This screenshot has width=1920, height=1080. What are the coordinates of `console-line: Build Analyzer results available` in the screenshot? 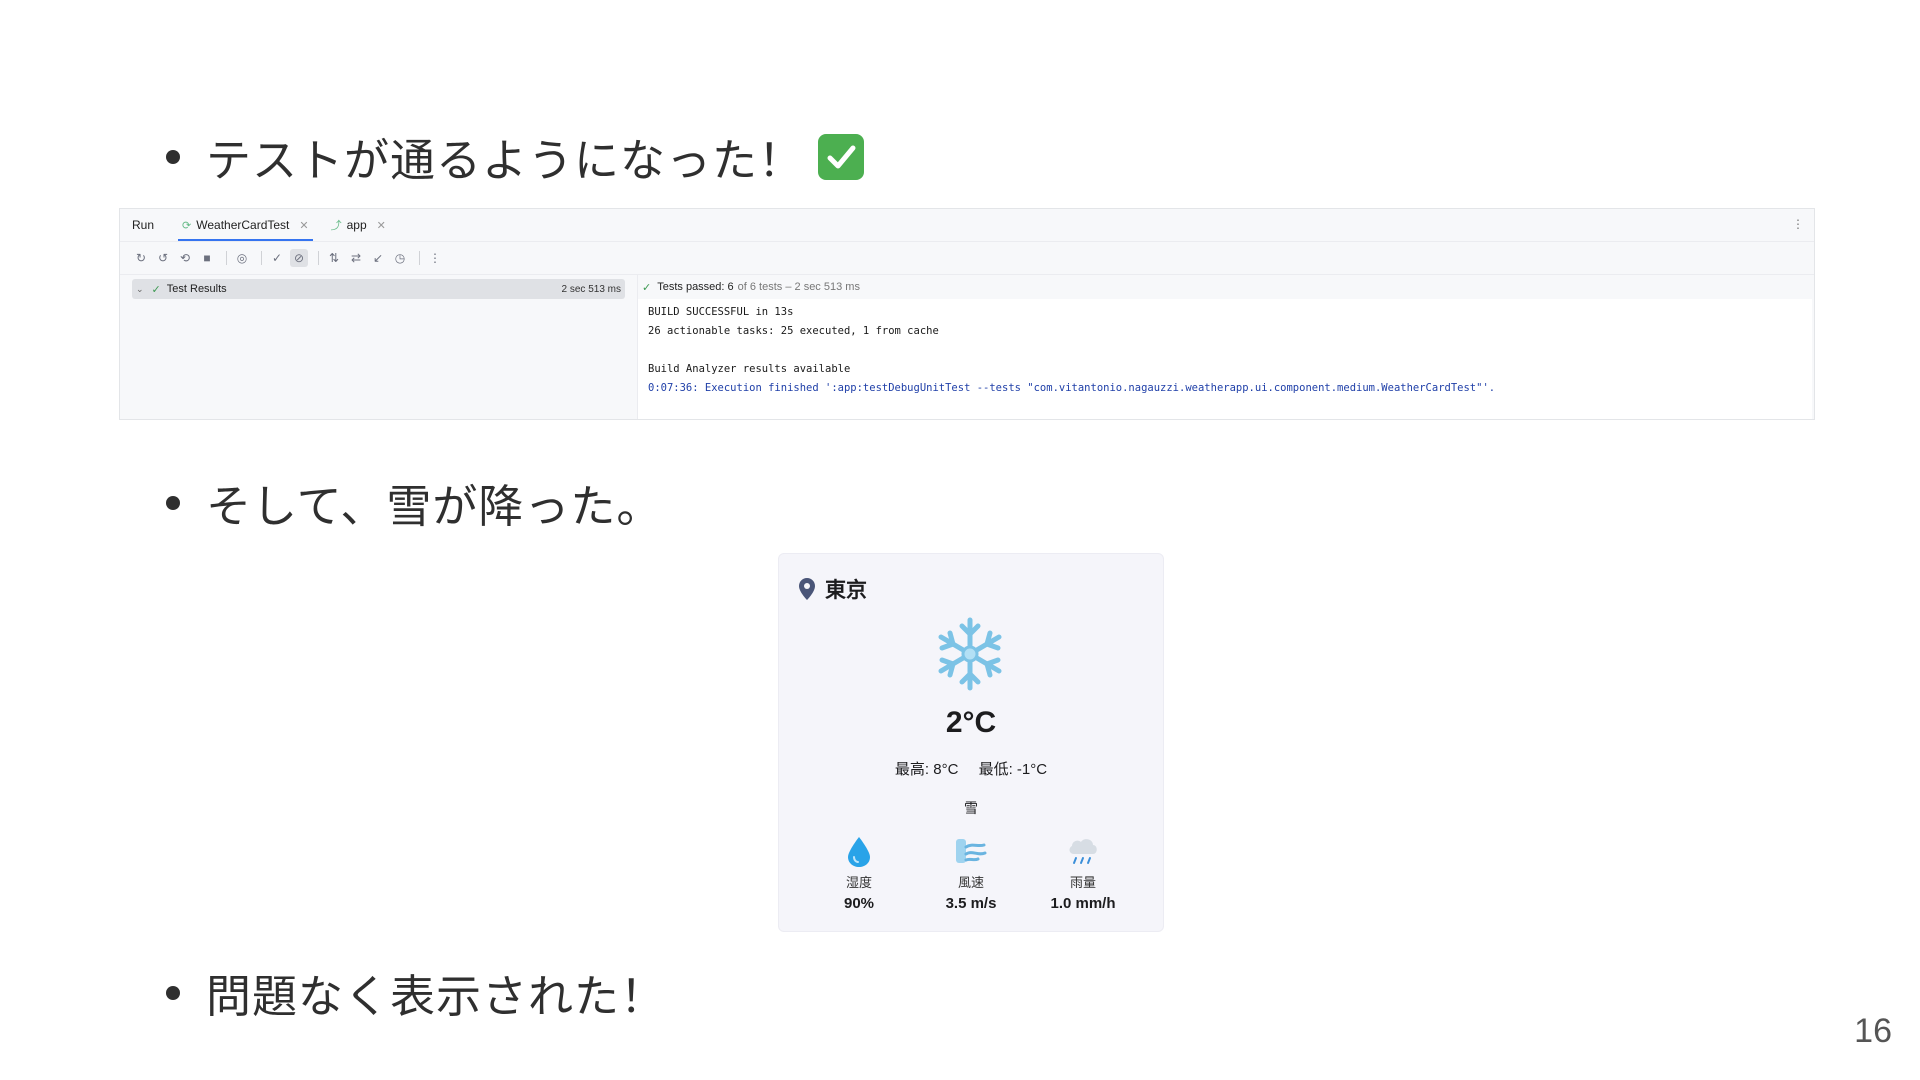 It's located at (749, 369).